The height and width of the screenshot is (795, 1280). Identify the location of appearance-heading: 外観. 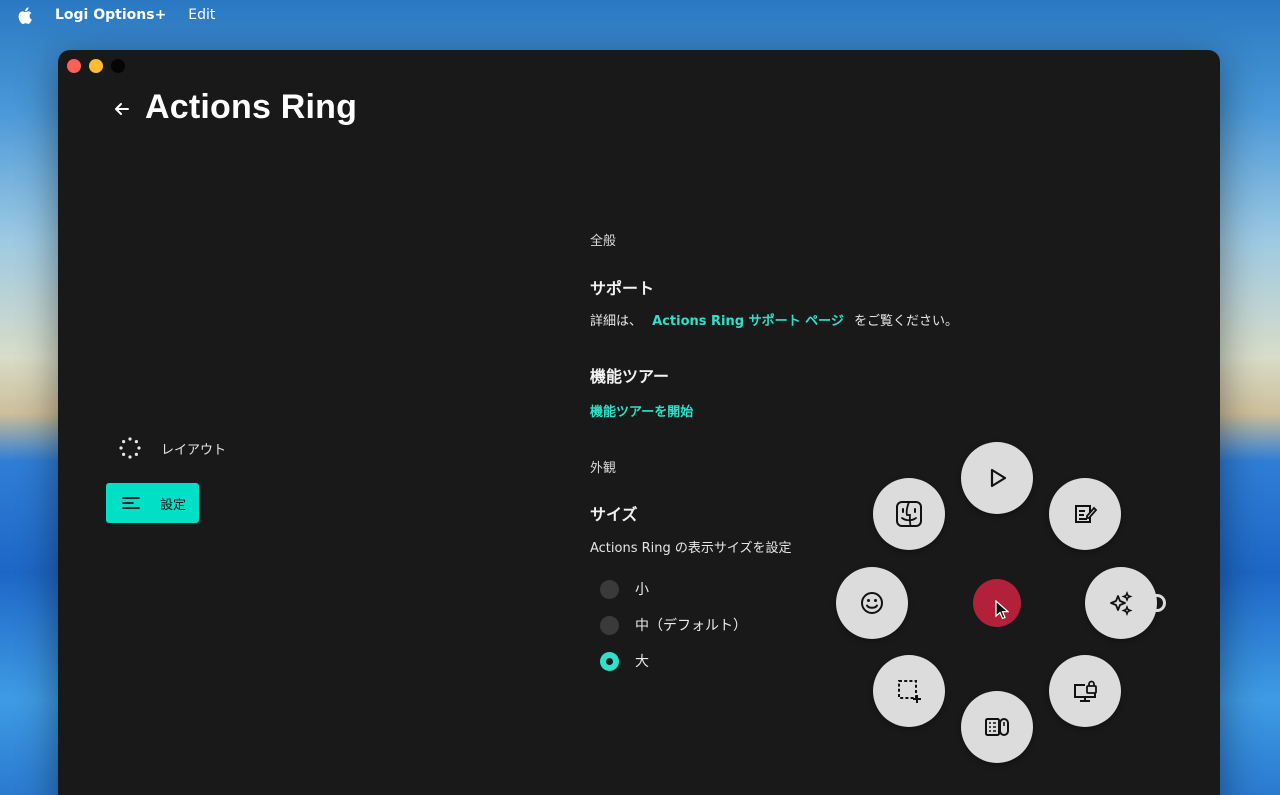
(603, 468).